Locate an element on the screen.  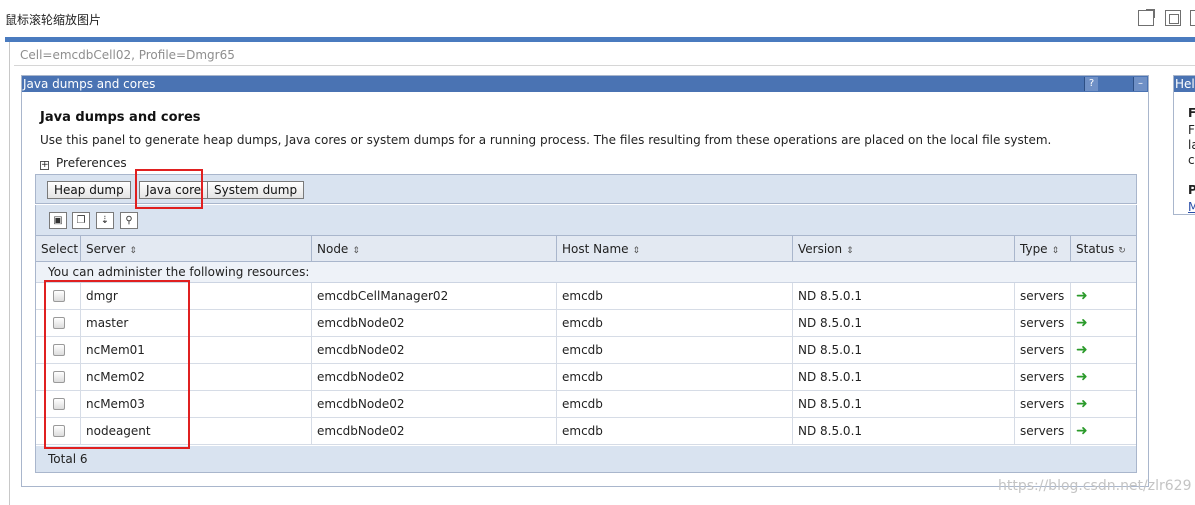
help-panel-title: Hel is located at coordinates (1184, 84).